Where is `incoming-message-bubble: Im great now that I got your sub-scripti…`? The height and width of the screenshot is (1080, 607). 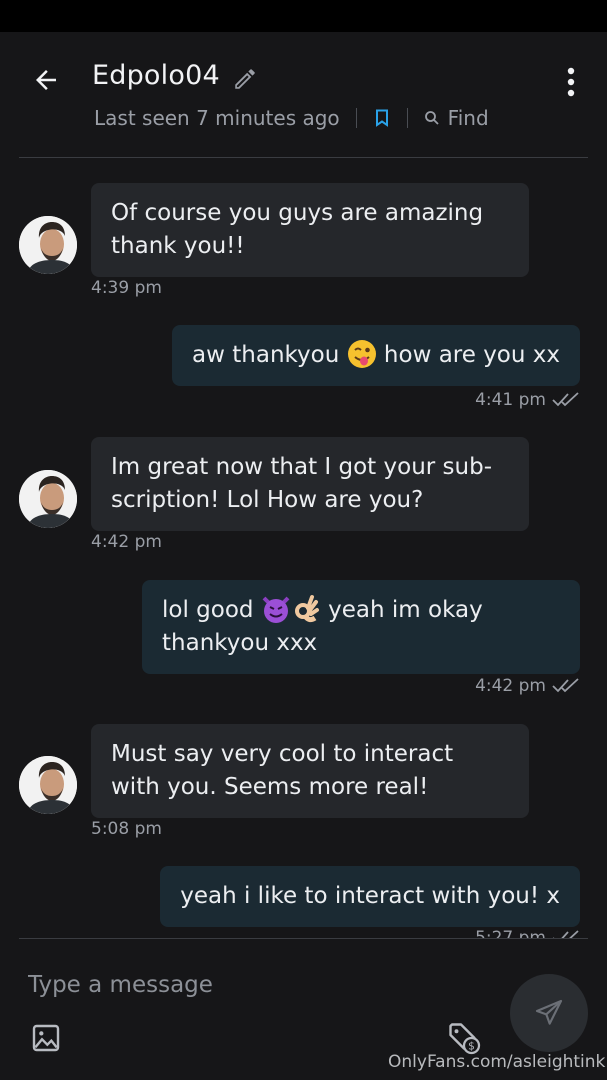
incoming-message-bubble: Im great now that I got your sub-scripti… is located at coordinates (310, 484).